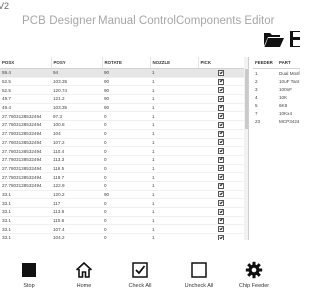 The image size is (320, 300). I want to click on cell-feeder: 23, so click(265, 121).